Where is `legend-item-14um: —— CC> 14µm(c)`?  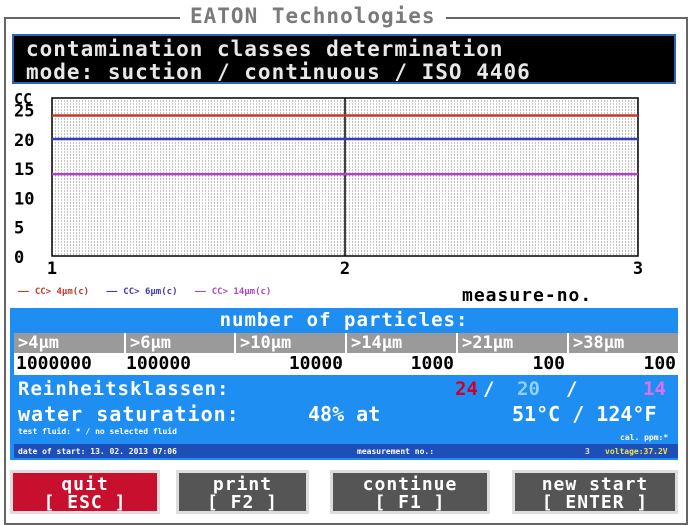 legend-item-14um: —— CC> 14µm(c) is located at coordinates (233, 292).